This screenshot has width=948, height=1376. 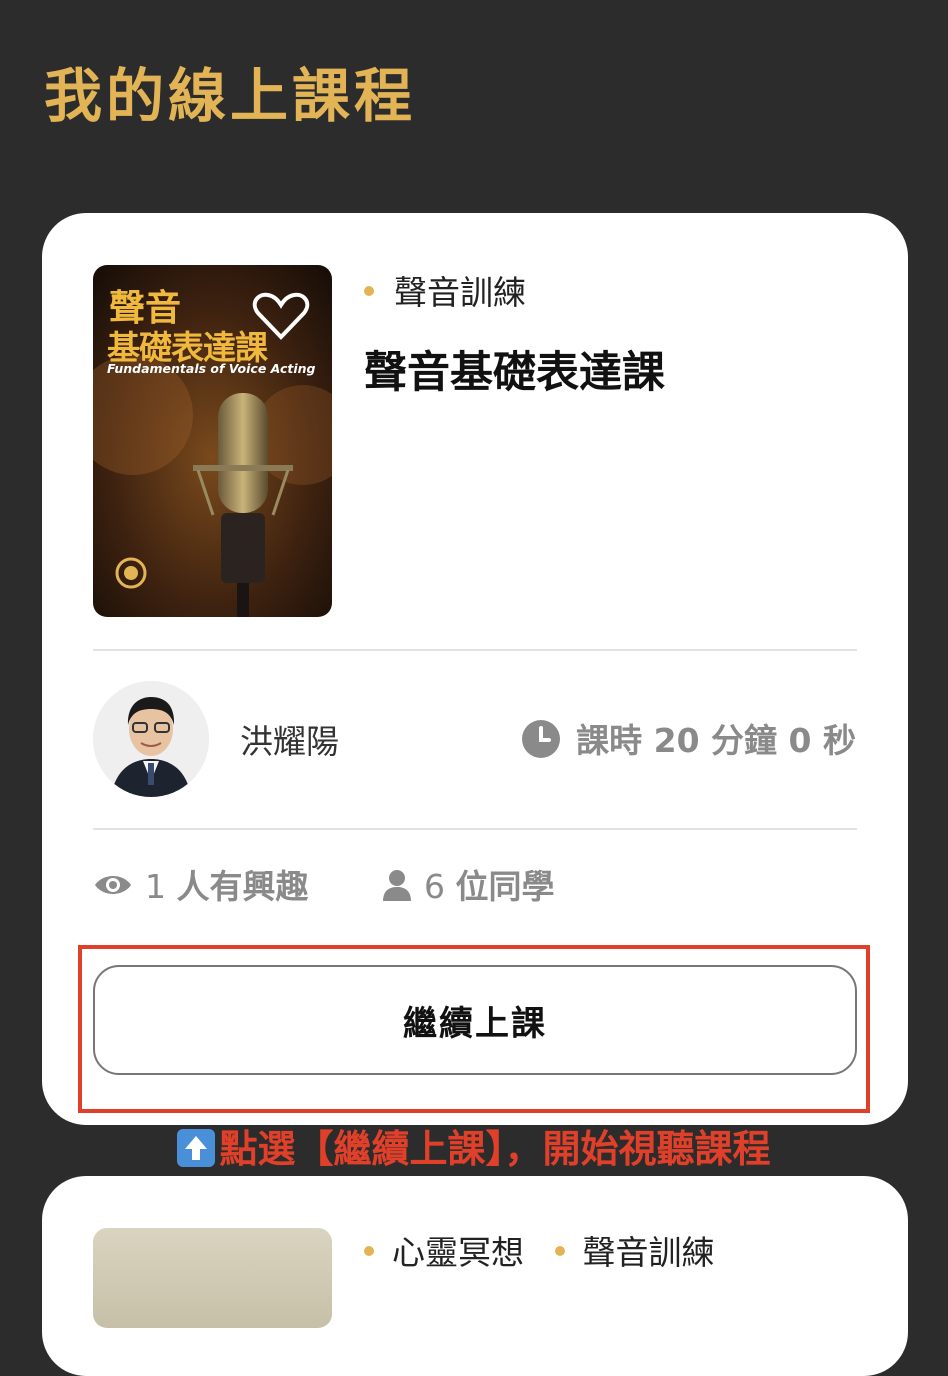 What do you see at coordinates (716, 740) in the screenshot?
I see `duration-text: 課時 20 分鐘 0 秒` at bounding box center [716, 740].